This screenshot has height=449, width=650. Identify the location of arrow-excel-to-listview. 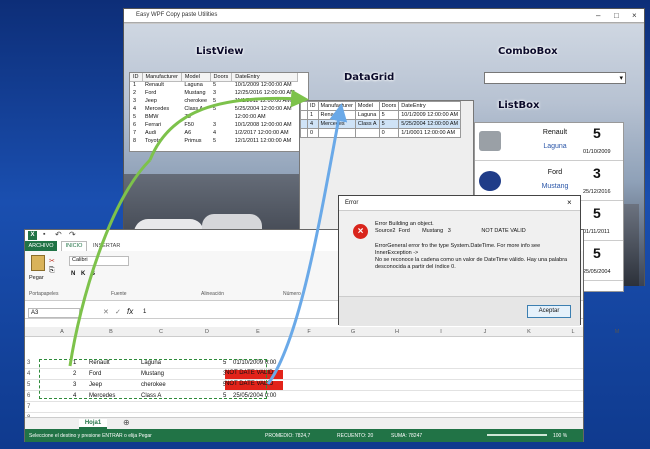
(110, 262).